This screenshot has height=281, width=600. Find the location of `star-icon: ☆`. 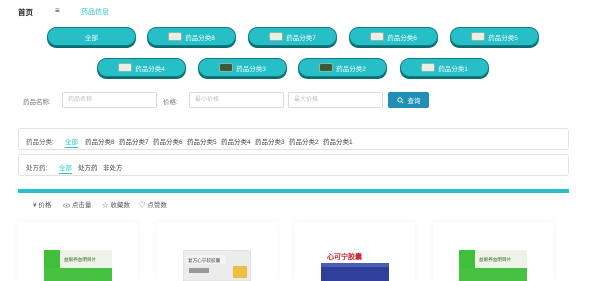

star-icon: ☆ is located at coordinates (105, 205).